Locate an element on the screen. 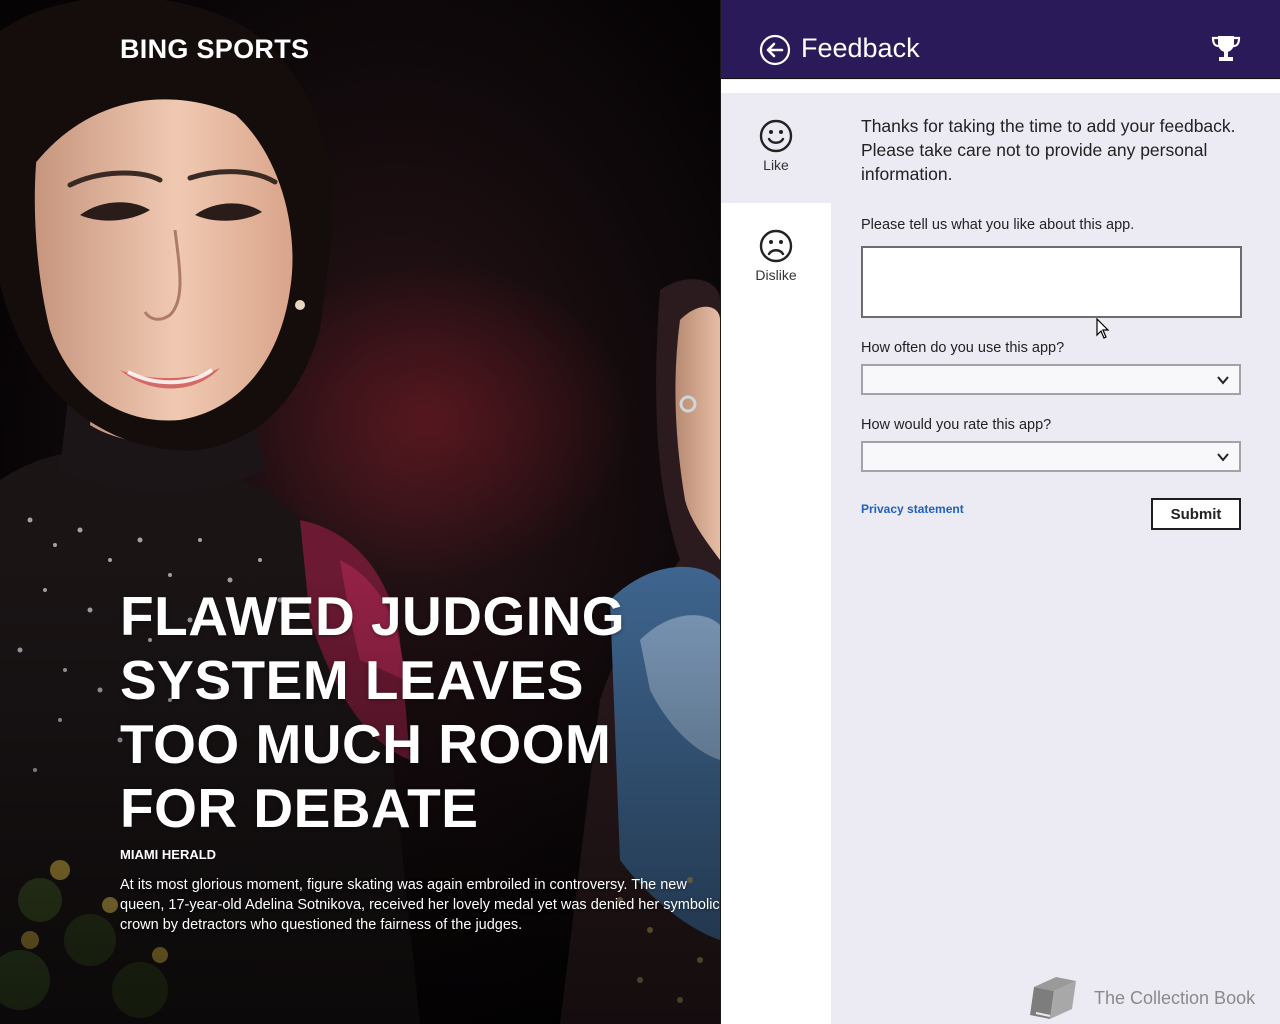  tab-dislike-label: Dislike is located at coordinates (776, 275).